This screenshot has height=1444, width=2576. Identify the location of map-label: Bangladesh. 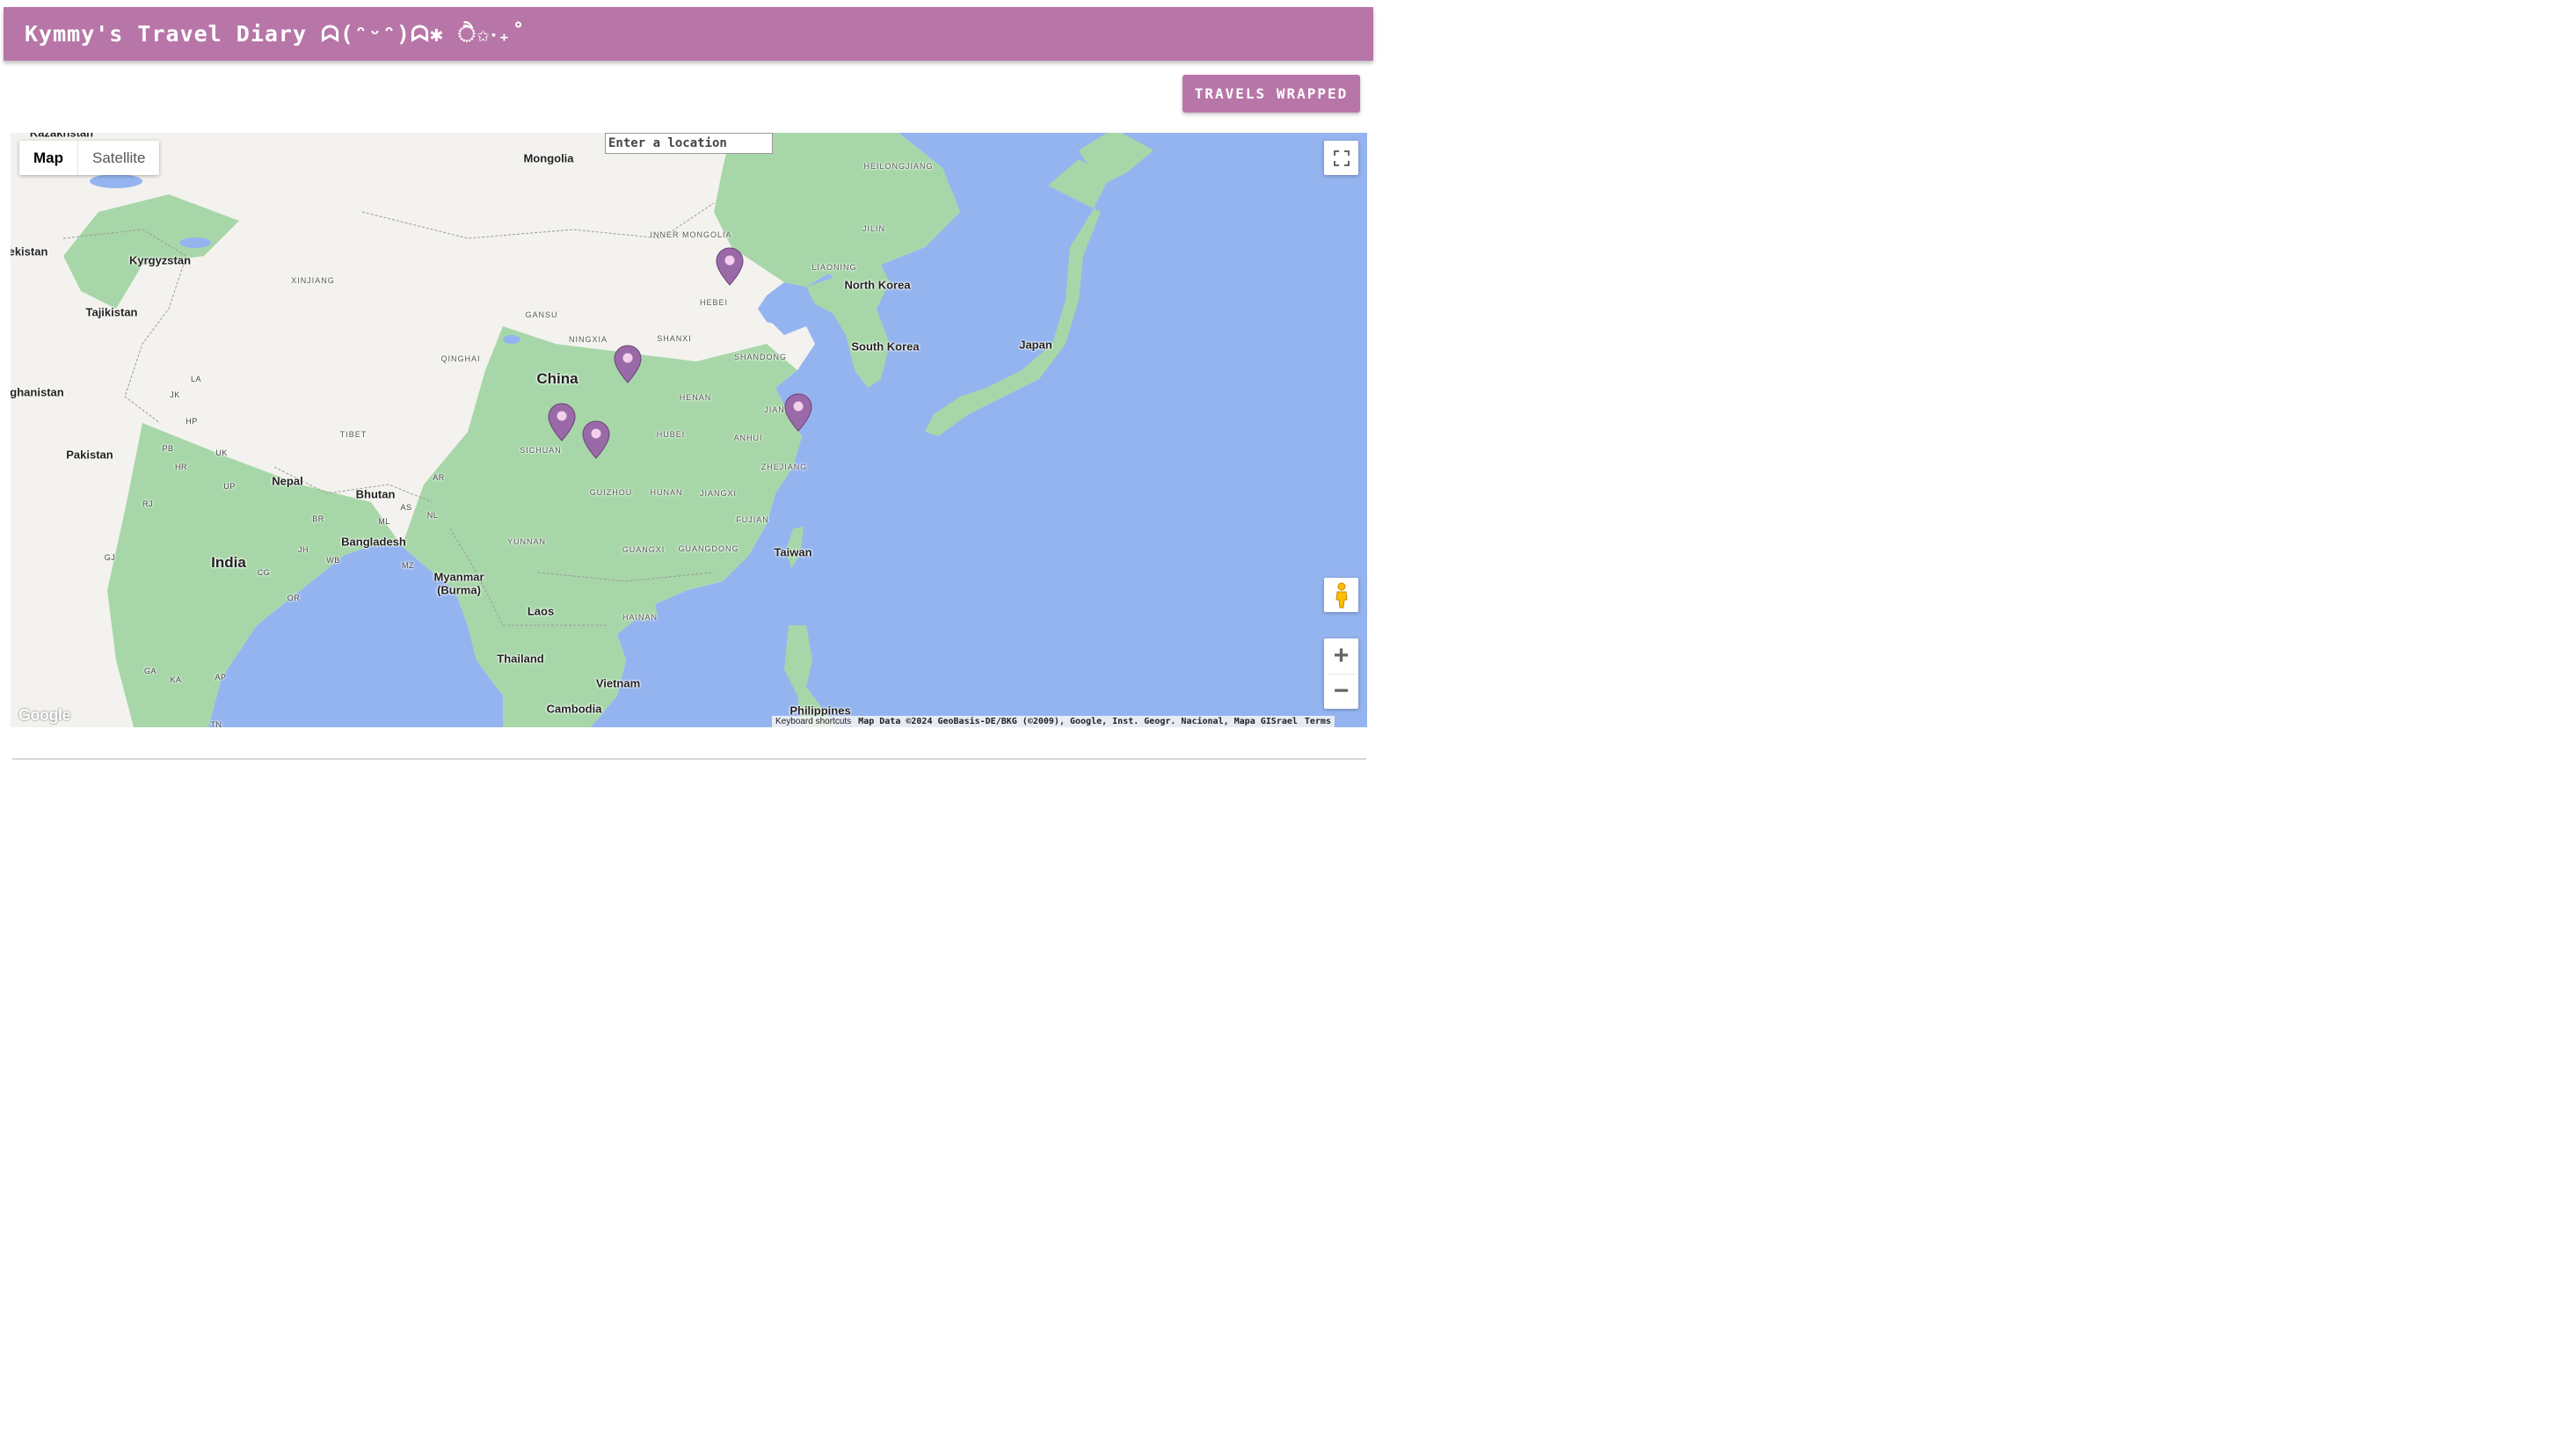
(373, 542).